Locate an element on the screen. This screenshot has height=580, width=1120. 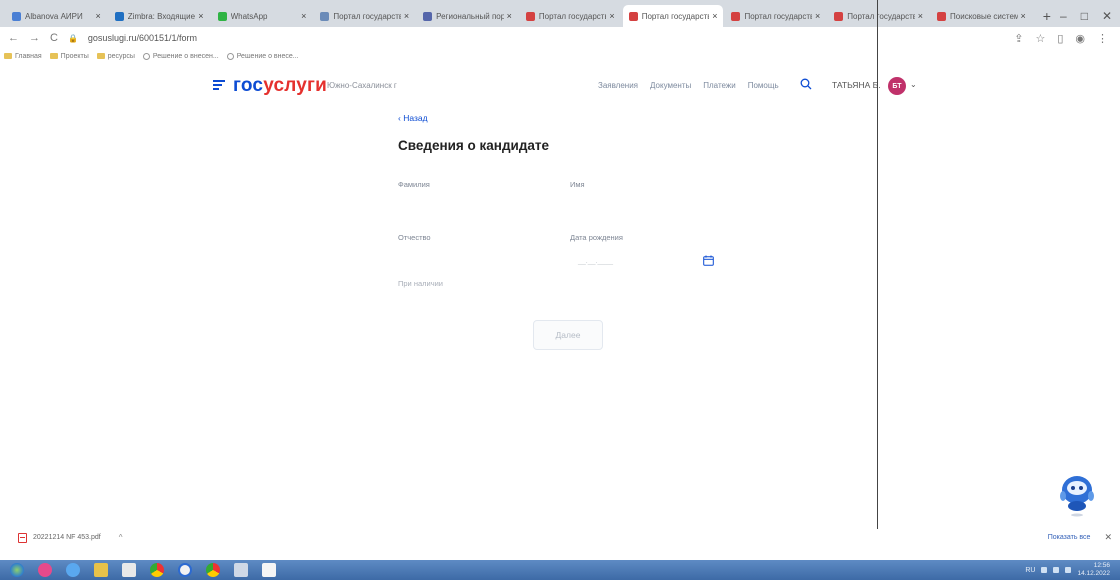
back-arrow-icon: ← is located at coordinates (13, 38).